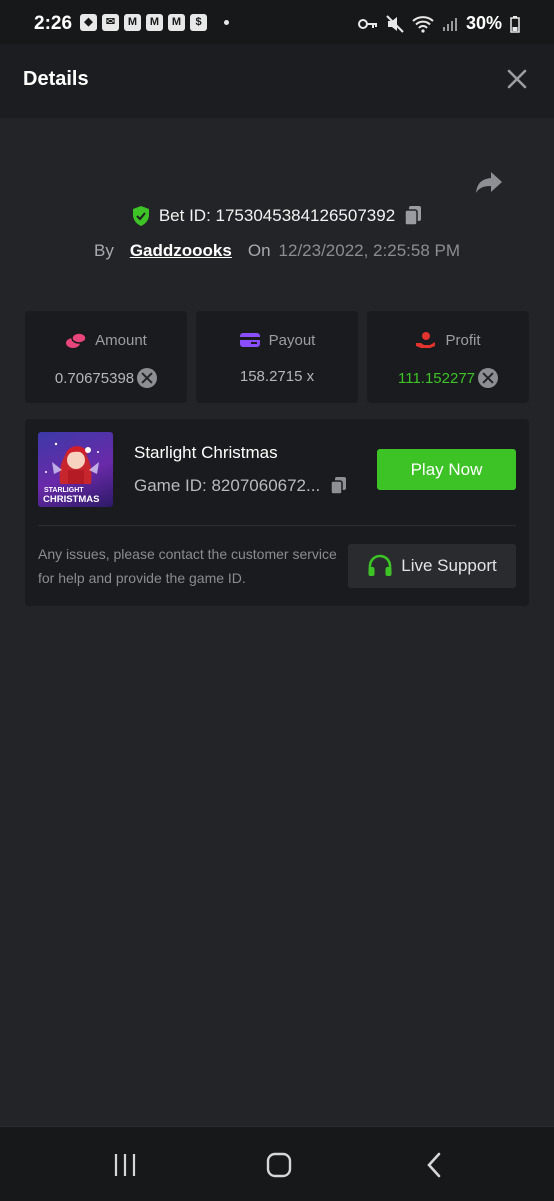 This screenshot has height=1201, width=554. Describe the element at coordinates (277, 525) in the screenshot. I see `divider` at that location.